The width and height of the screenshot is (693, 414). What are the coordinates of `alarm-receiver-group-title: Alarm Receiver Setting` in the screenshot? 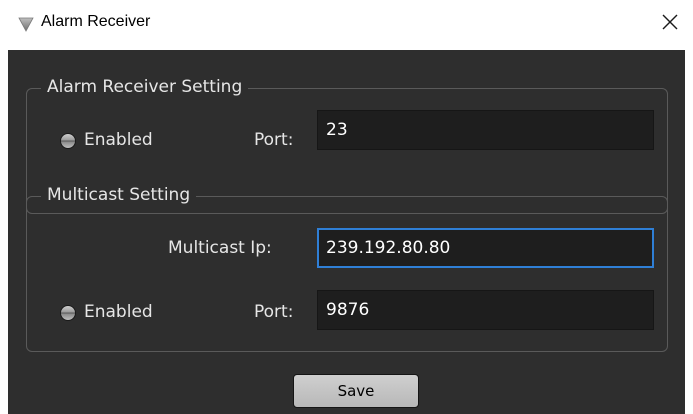 It's located at (145, 87).